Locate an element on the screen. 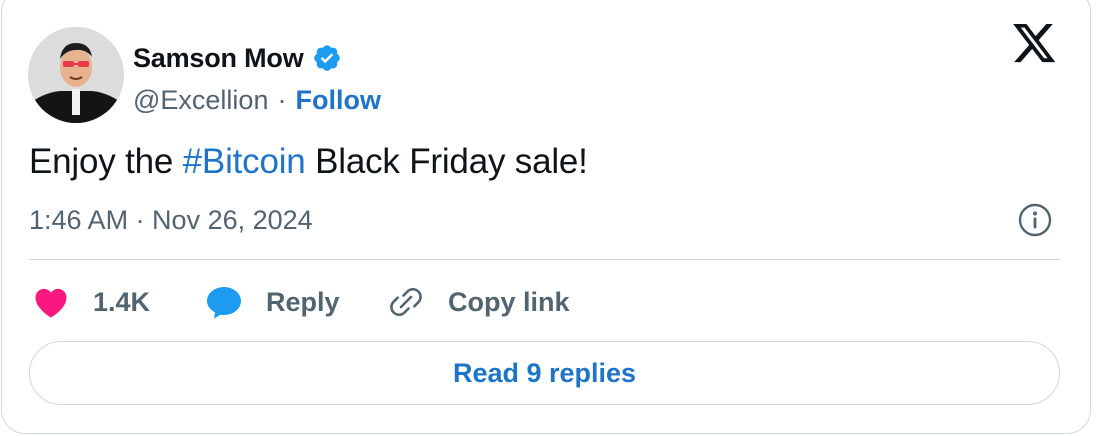 The height and width of the screenshot is (436, 1096). tweet-timestamp: 1:46 AM · Nov 26, 2024 is located at coordinates (171, 220).